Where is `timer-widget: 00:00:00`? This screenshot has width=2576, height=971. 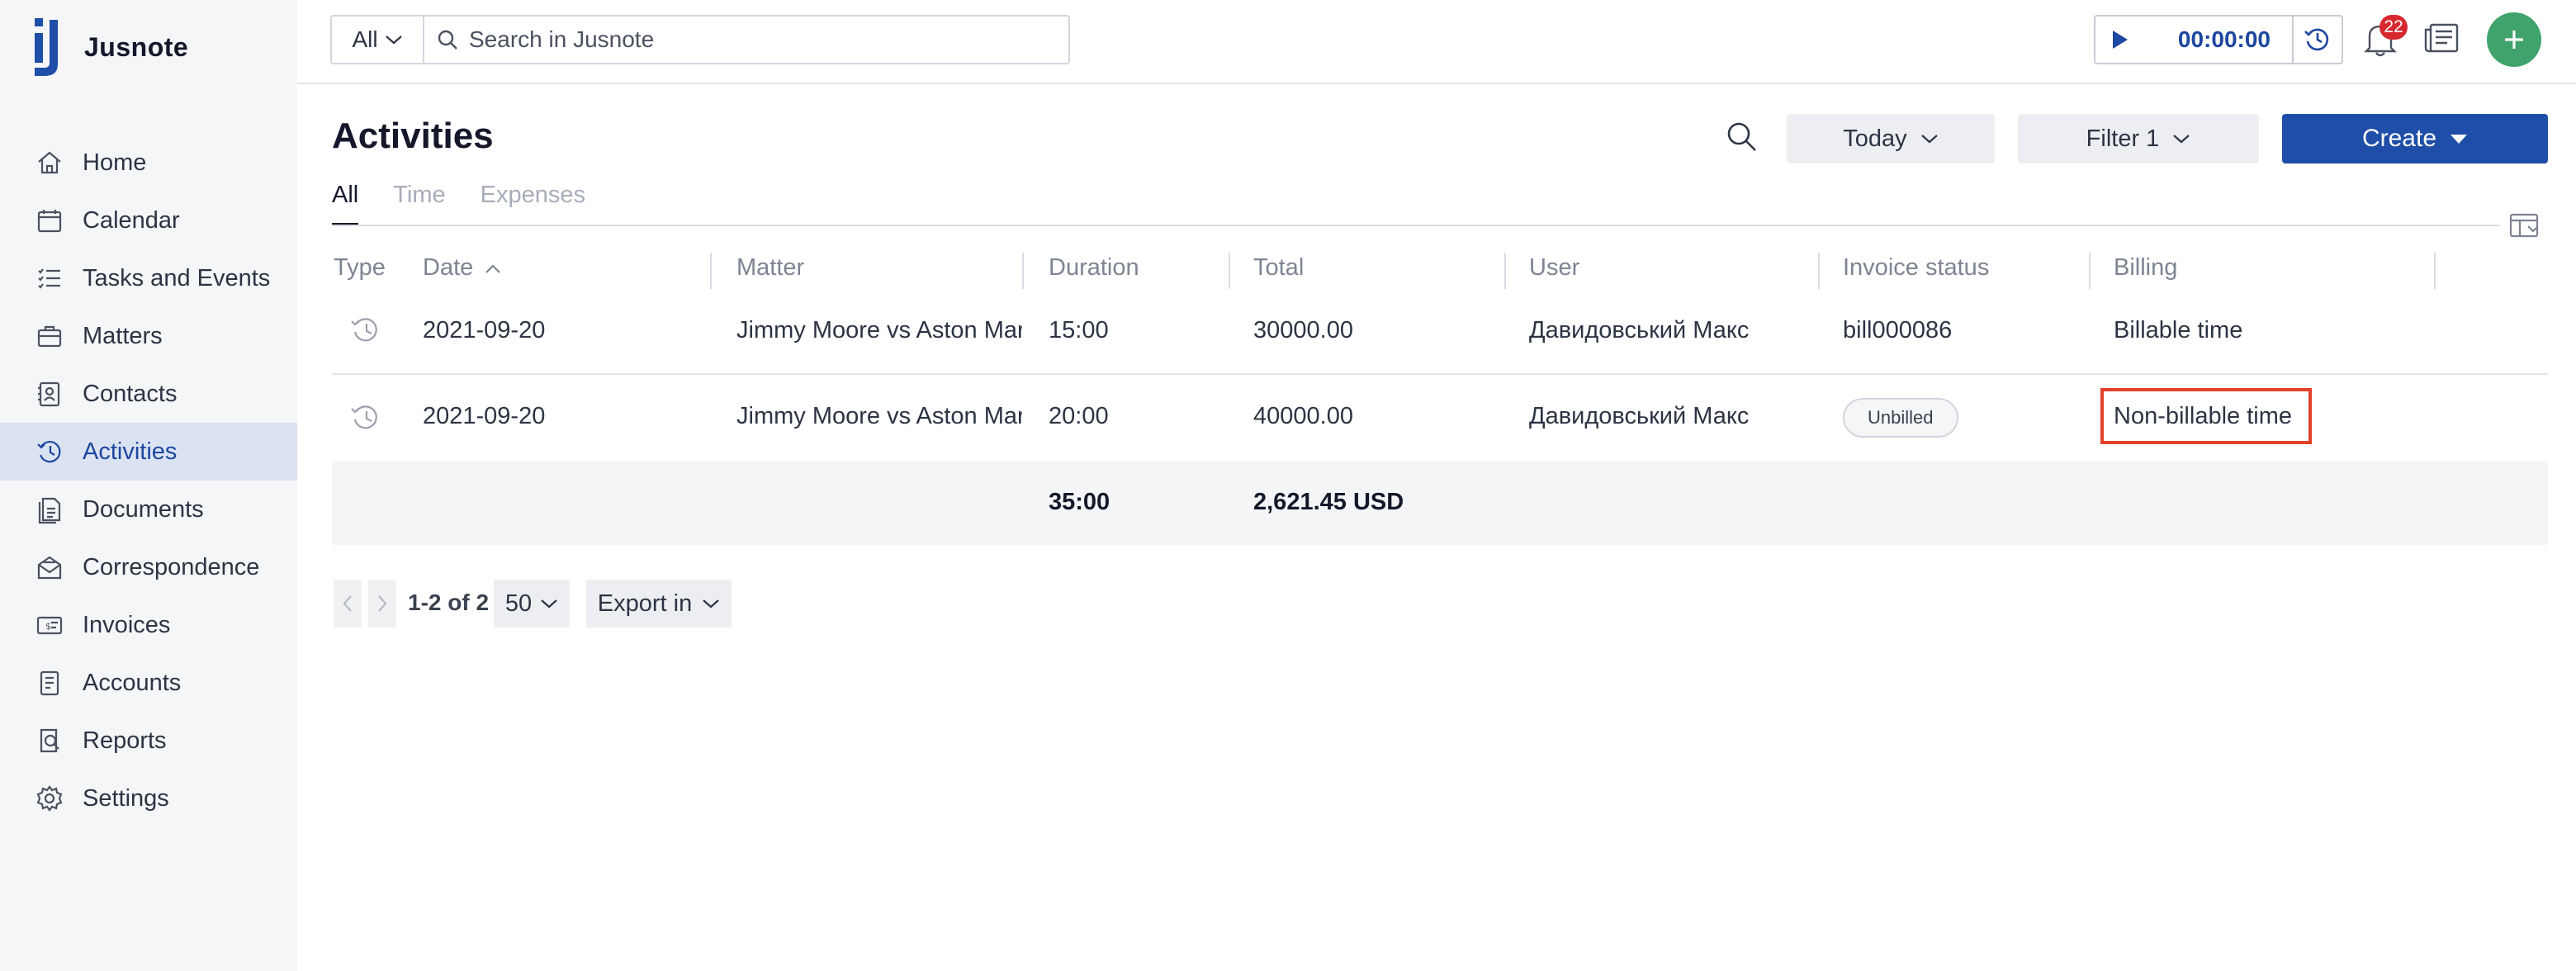 timer-widget: 00:00:00 is located at coordinates (2218, 39).